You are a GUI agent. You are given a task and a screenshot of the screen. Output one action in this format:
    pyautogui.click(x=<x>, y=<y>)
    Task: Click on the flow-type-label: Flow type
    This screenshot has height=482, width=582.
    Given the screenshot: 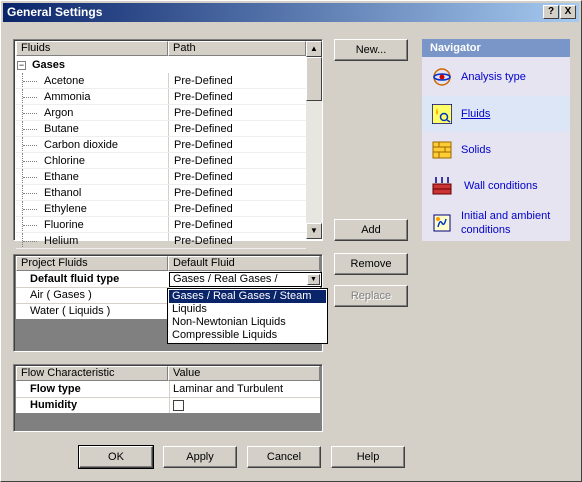 What is the action you would take?
    pyautogui.click(x=55, y=389)
    